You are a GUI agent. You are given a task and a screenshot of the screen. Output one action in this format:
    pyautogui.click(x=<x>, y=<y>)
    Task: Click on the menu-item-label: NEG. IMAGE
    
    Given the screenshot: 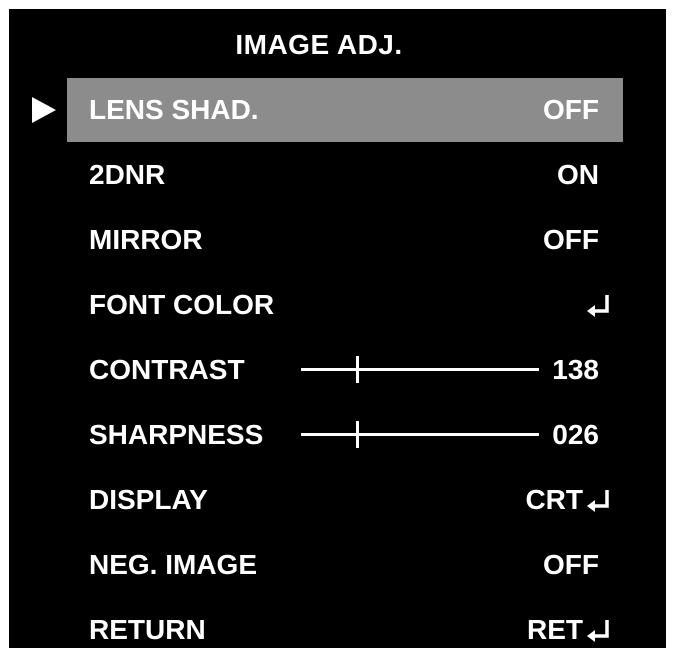 What is the action you would take?
    pyautogui.click(x=173, y=564)
    